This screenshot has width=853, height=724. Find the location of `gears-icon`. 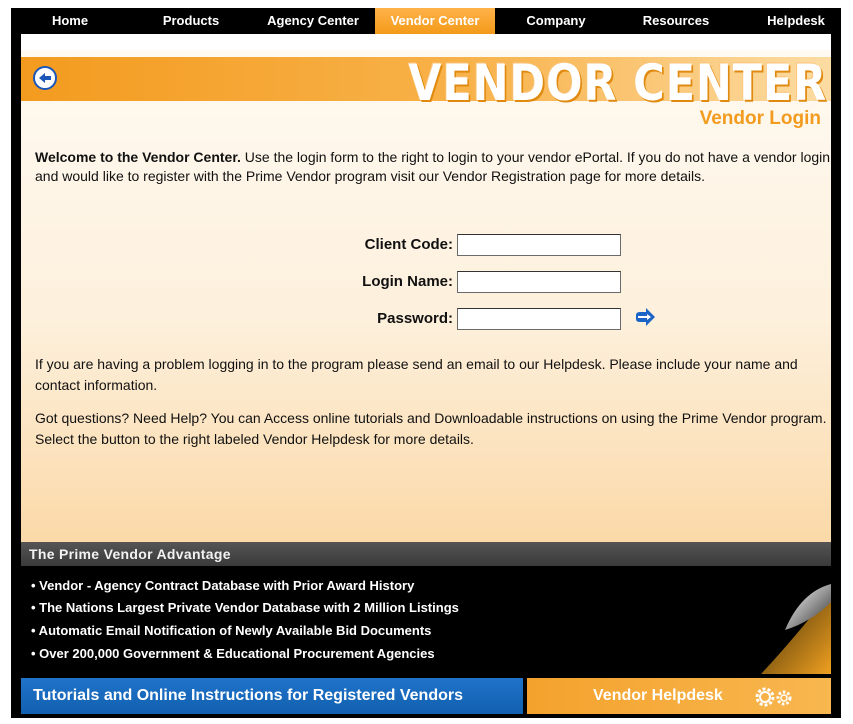

gears-icon is located at coordinates (773, 697).